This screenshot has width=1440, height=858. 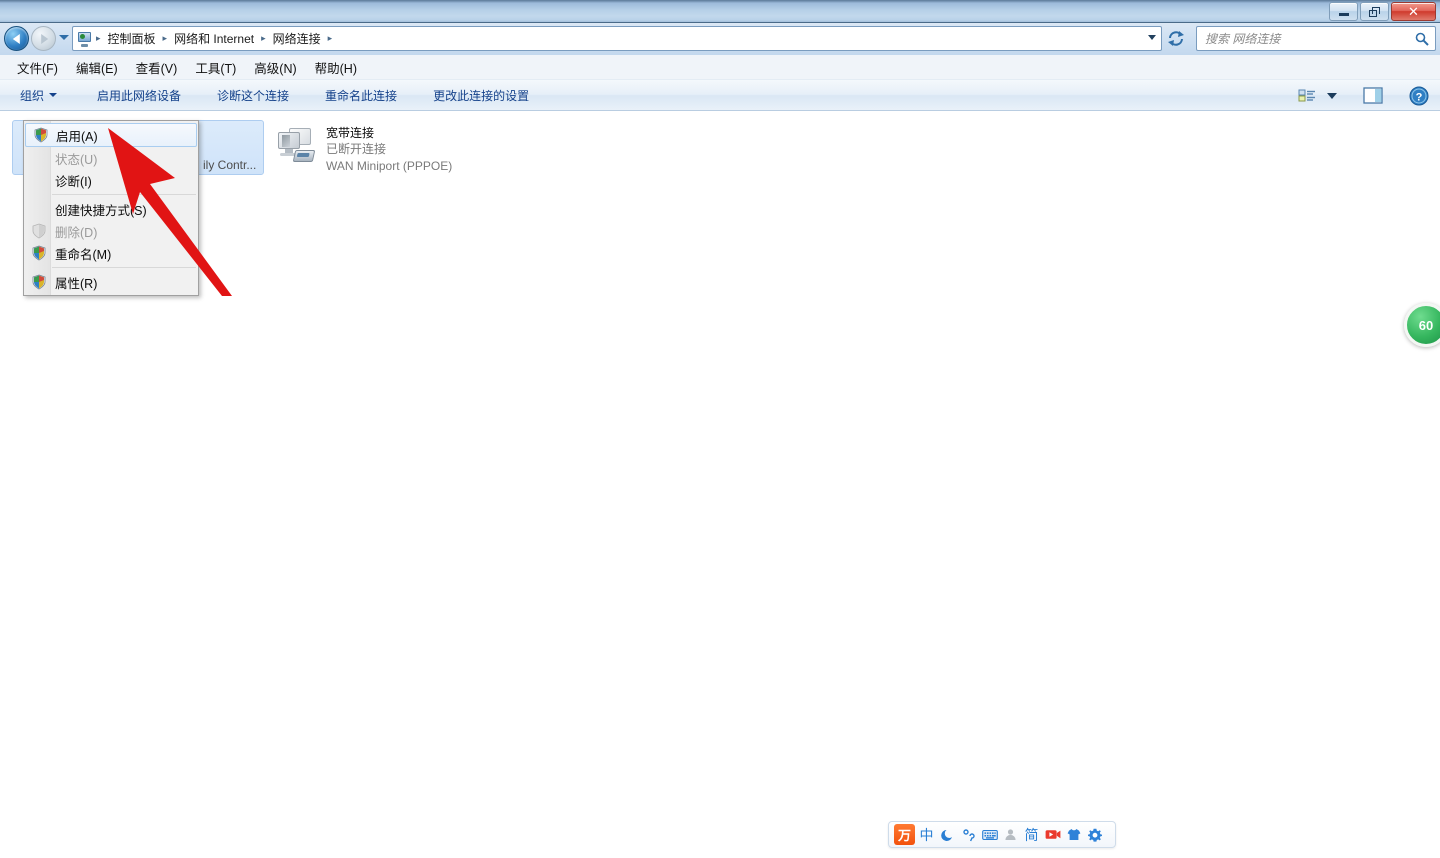 I want to click on close-icon: ✕, so click(x=1413, y=11).